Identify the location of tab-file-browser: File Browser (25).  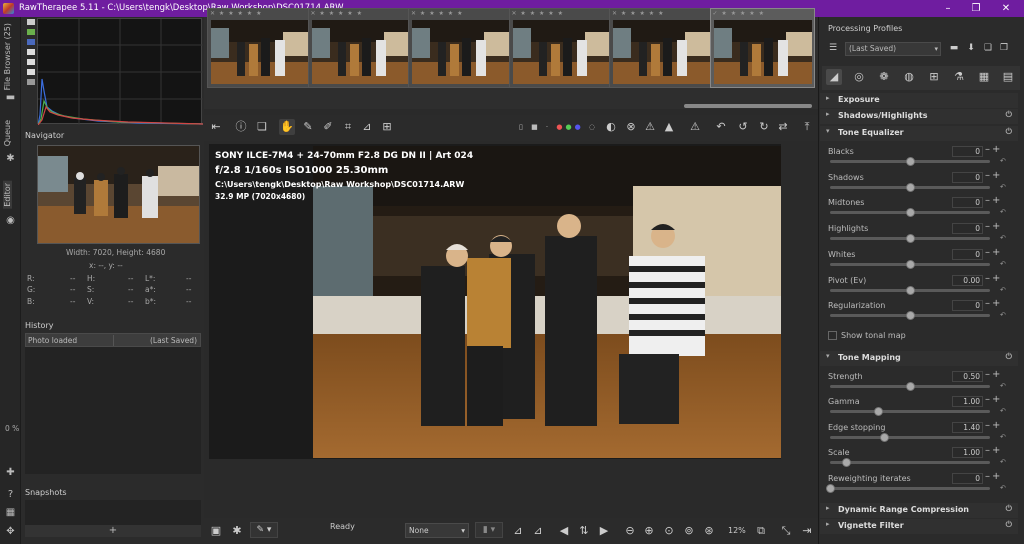
(7, 56).